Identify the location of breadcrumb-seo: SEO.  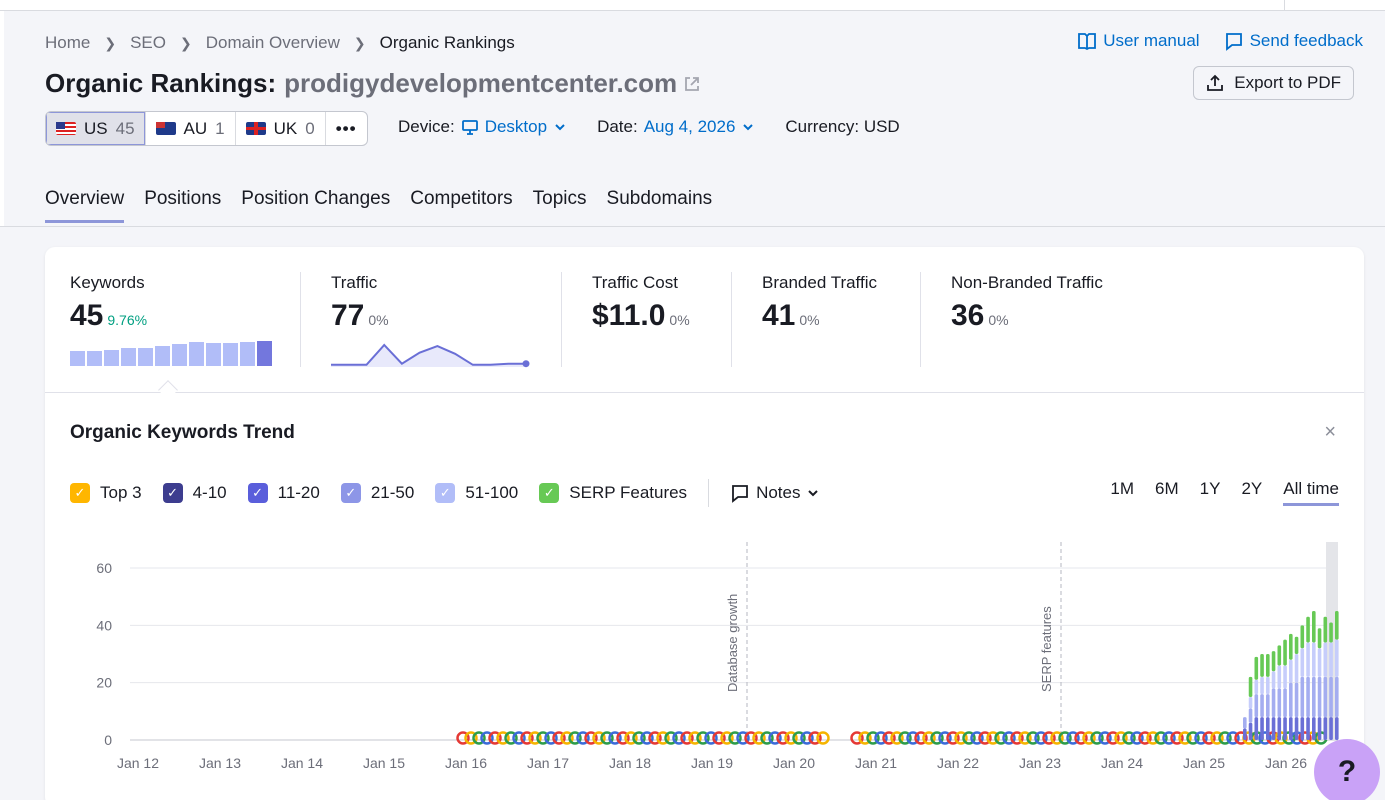
(148, 43).